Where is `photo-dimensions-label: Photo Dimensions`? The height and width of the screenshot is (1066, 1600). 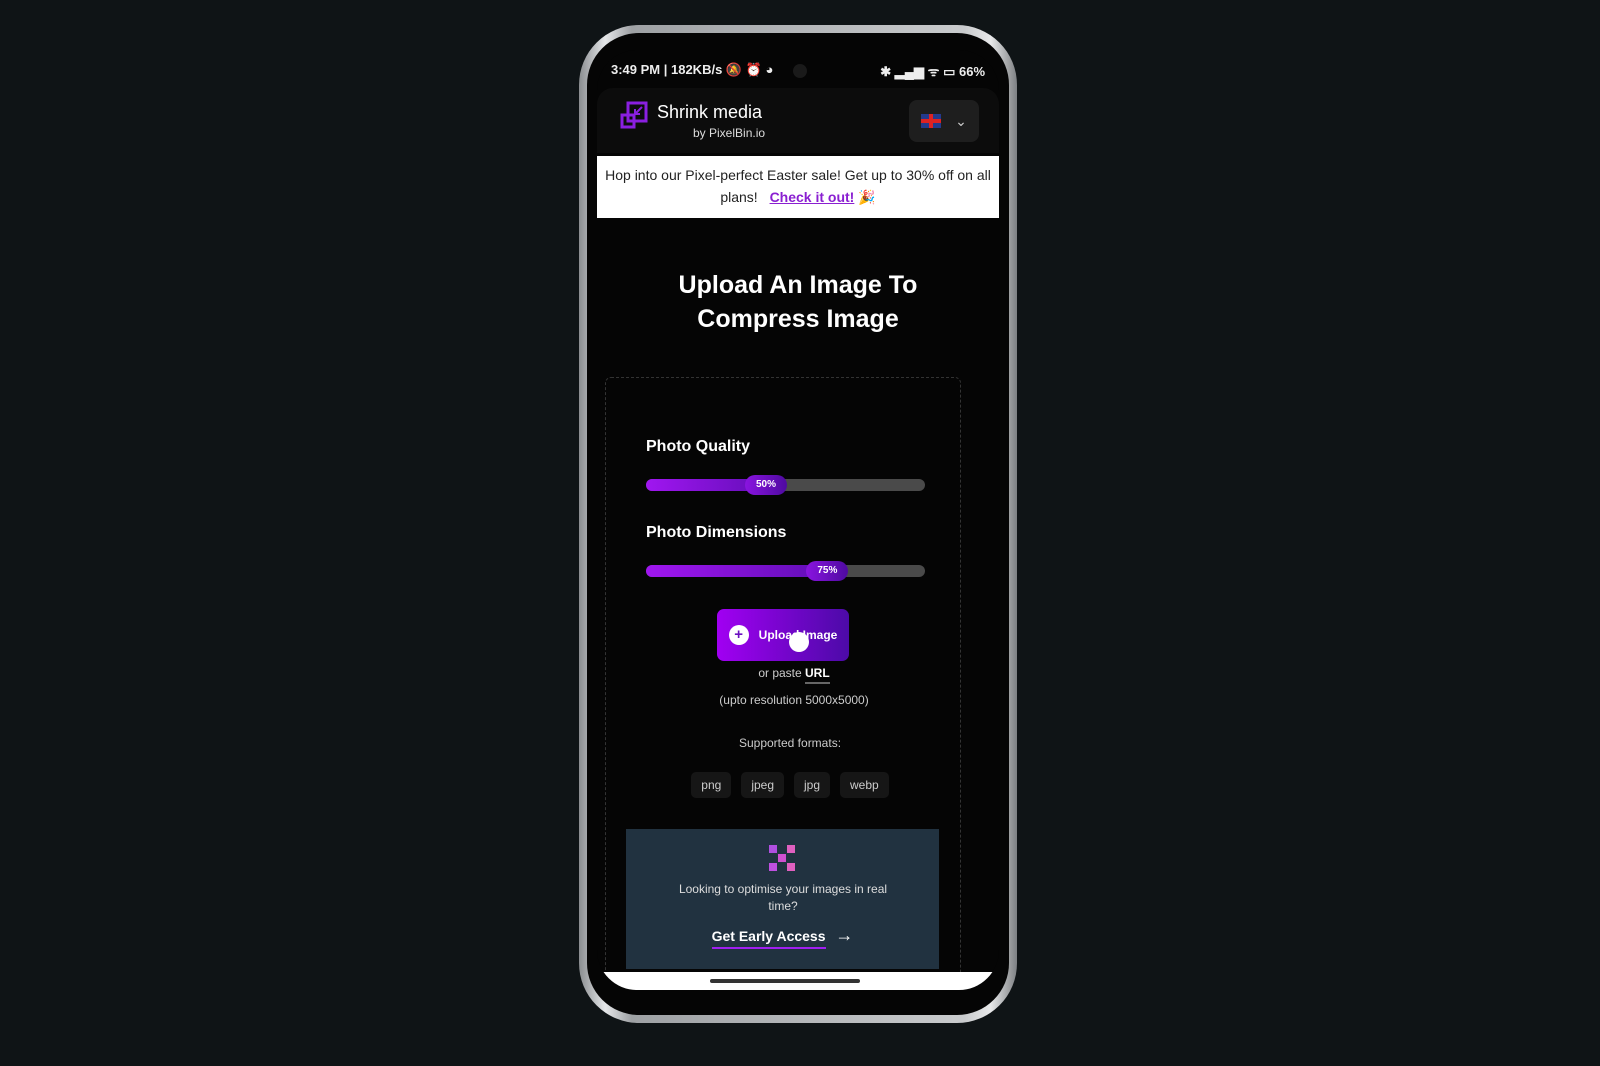
photo-dimensions-label: Photo Dimensions is located at coordinates (716, 532).